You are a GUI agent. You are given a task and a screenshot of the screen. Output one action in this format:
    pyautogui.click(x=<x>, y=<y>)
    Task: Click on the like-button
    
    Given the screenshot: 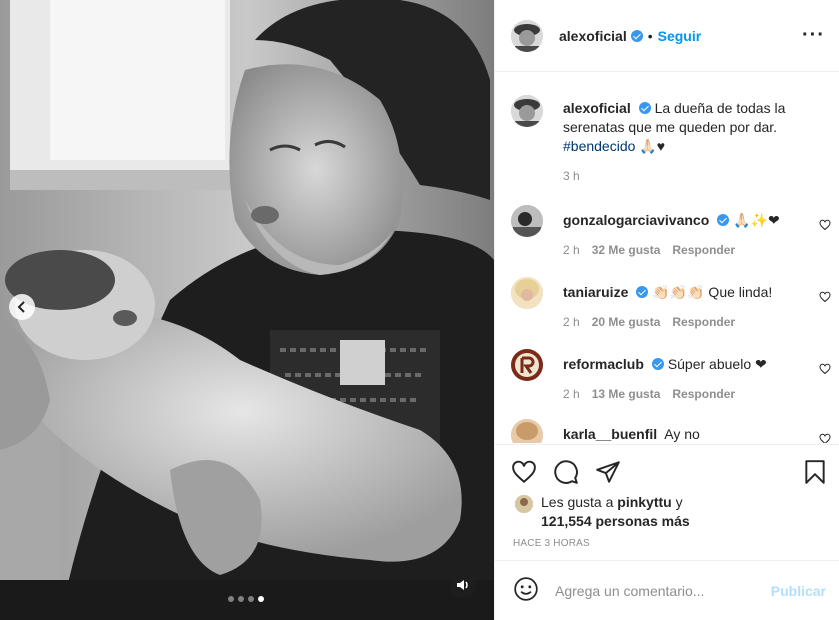 What is the action you would take?
    pyautogui.click(x=524, y=473)
    